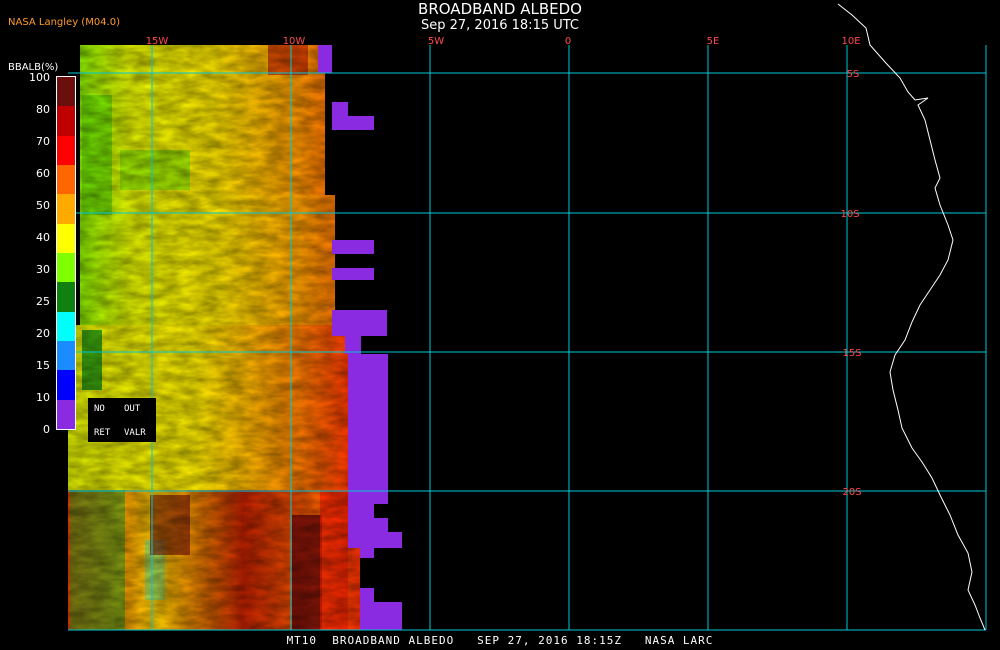 This screenshot has width=1000, height=650. I want to click on lon-label-5e: 5E, so click(713, 41).